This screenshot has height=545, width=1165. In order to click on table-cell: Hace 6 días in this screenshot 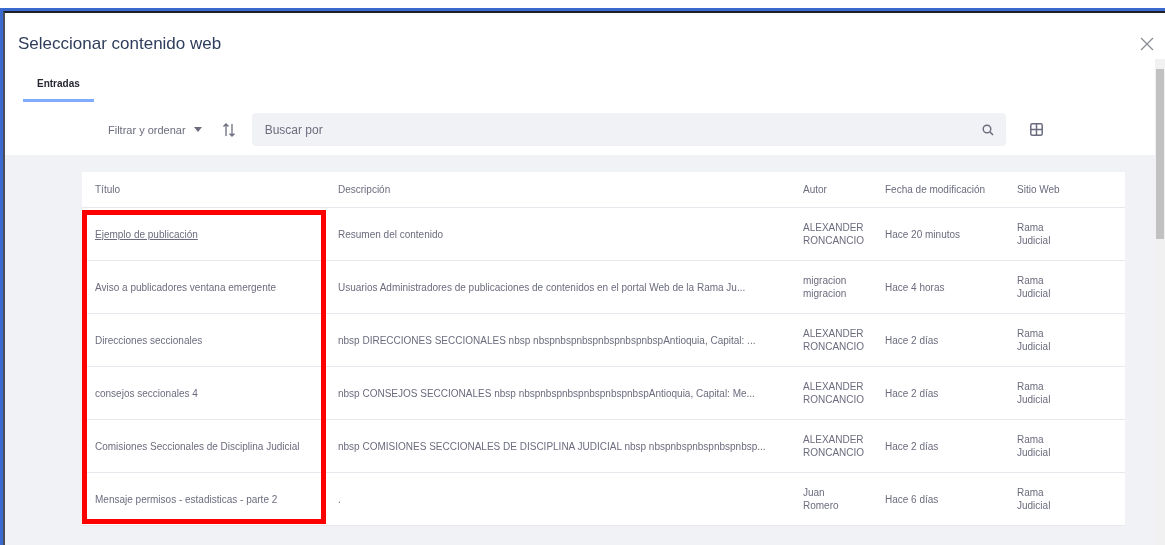, I will do `click(912, 499)`.